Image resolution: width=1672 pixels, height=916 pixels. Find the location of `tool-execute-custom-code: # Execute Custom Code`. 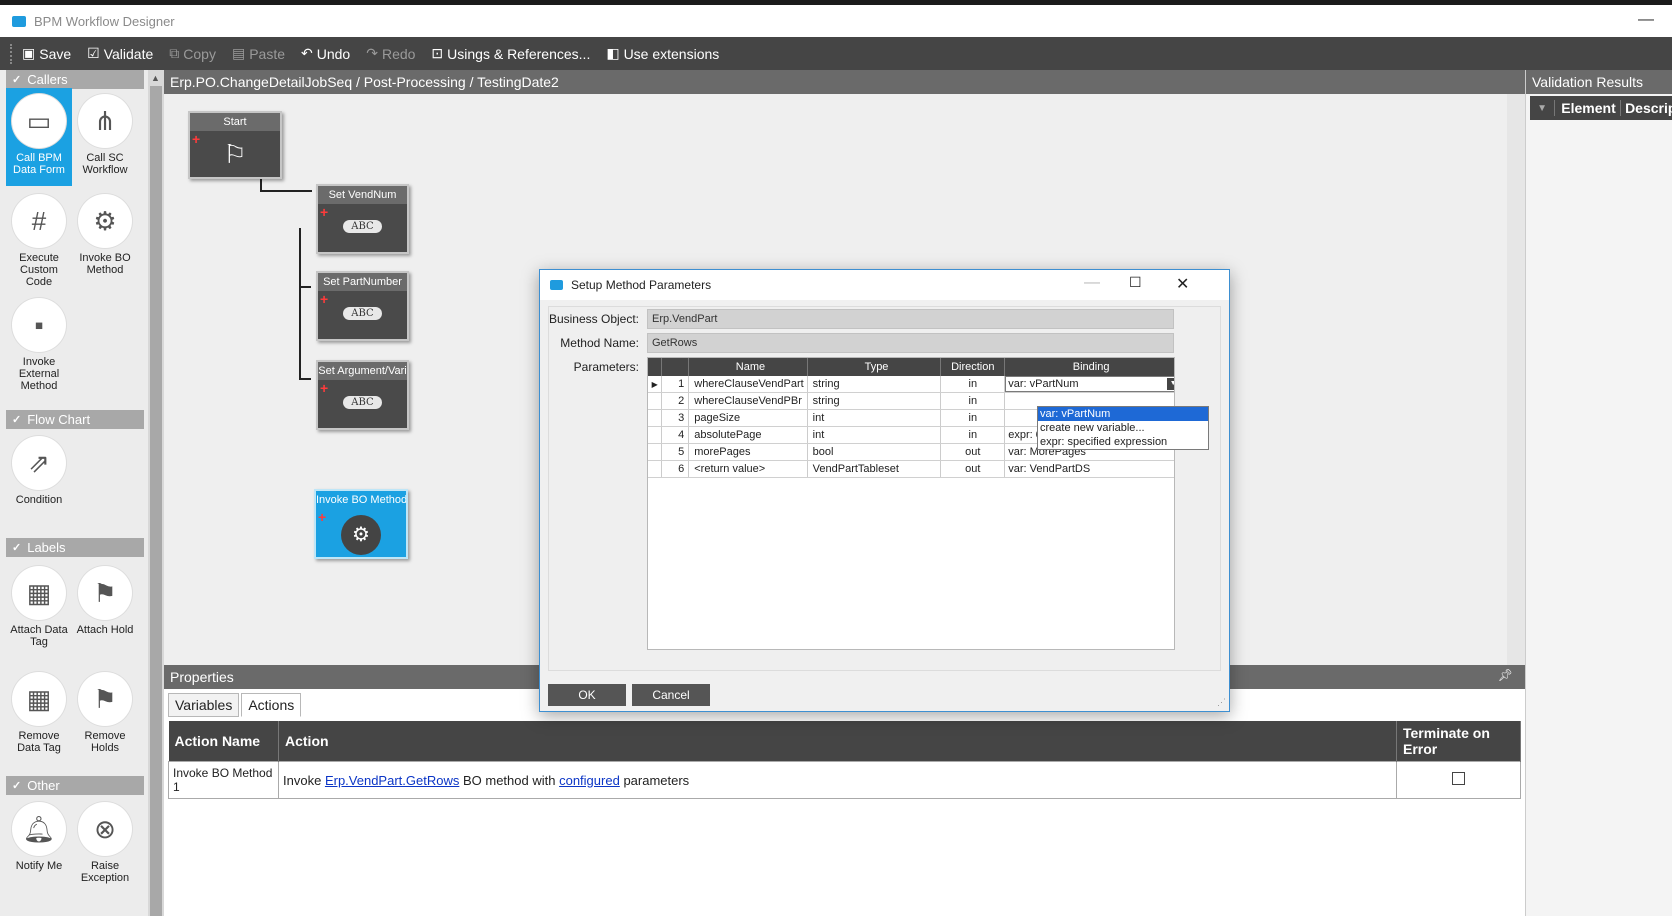

tool-execute-custom-code: # Execute Custom Code is located at coordinates (39, 238).